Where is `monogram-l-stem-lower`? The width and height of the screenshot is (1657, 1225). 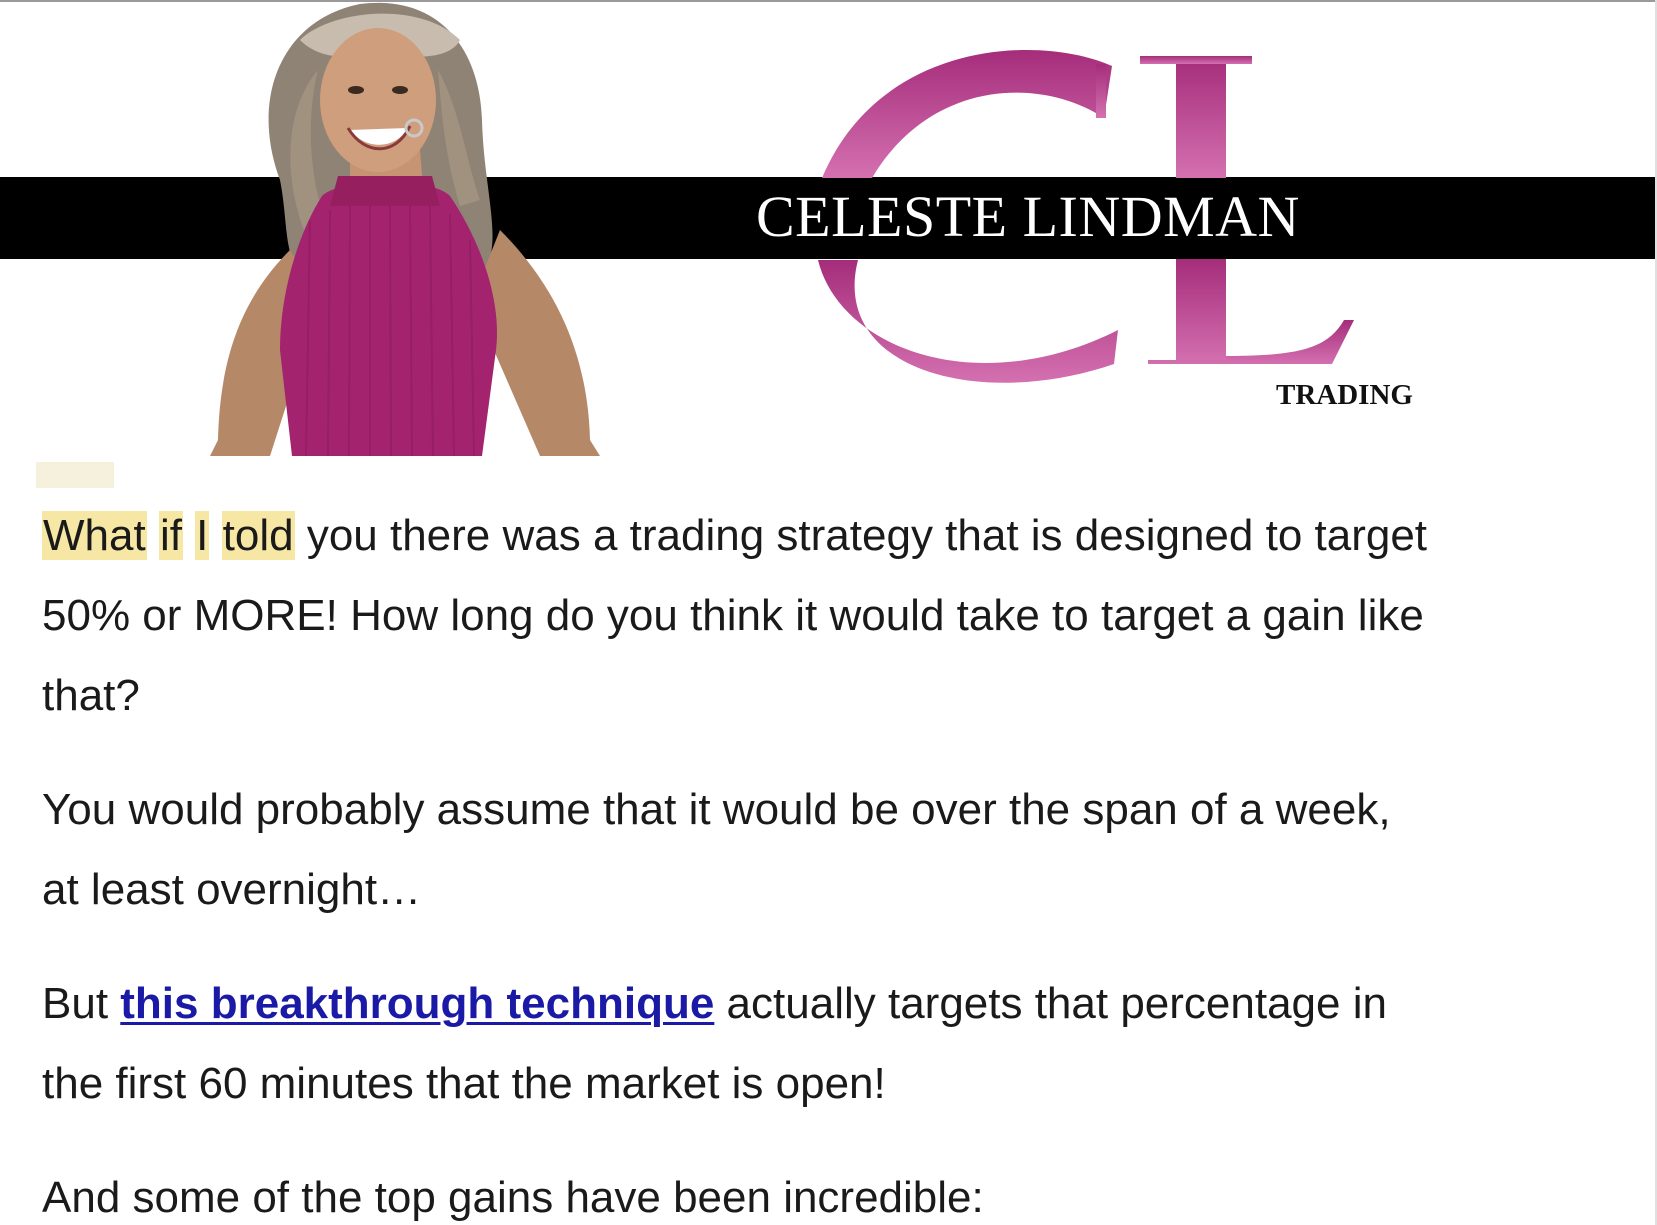
monogram-l-stem-lower is located at coordinates (1201, 311).